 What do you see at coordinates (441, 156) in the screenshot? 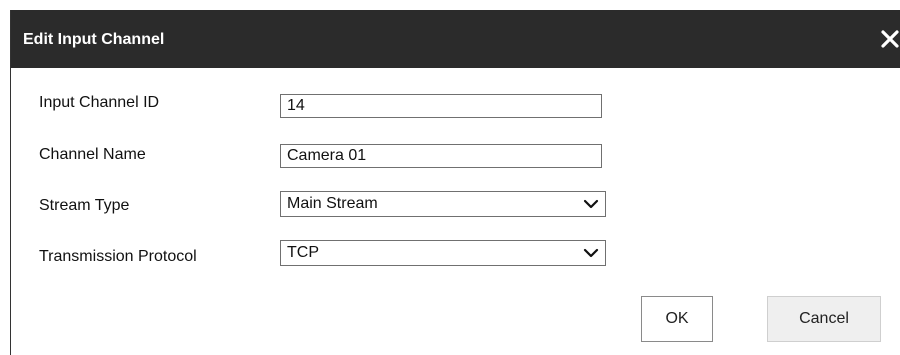
I see `channel-name-field` at bounding box center [441, 156].